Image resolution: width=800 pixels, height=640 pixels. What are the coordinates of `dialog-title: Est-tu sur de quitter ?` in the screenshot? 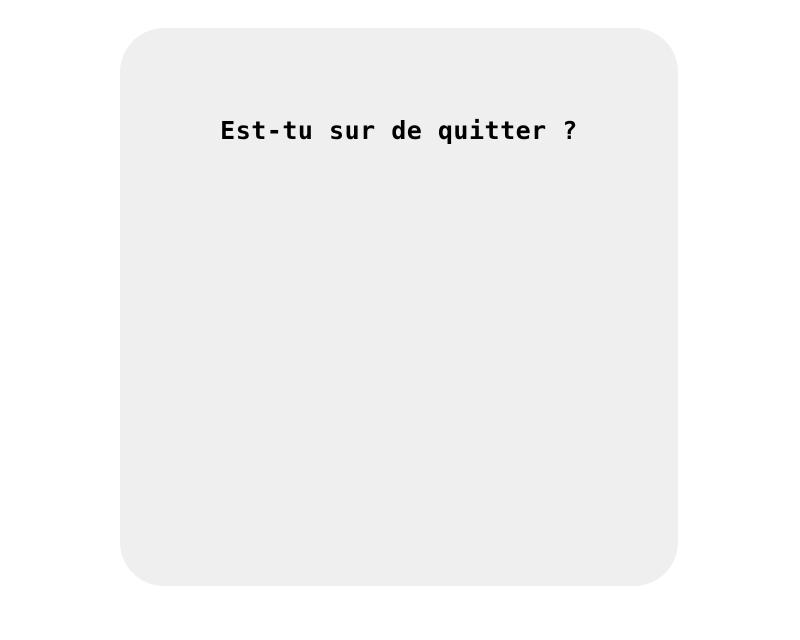 It's located at (399, 130).